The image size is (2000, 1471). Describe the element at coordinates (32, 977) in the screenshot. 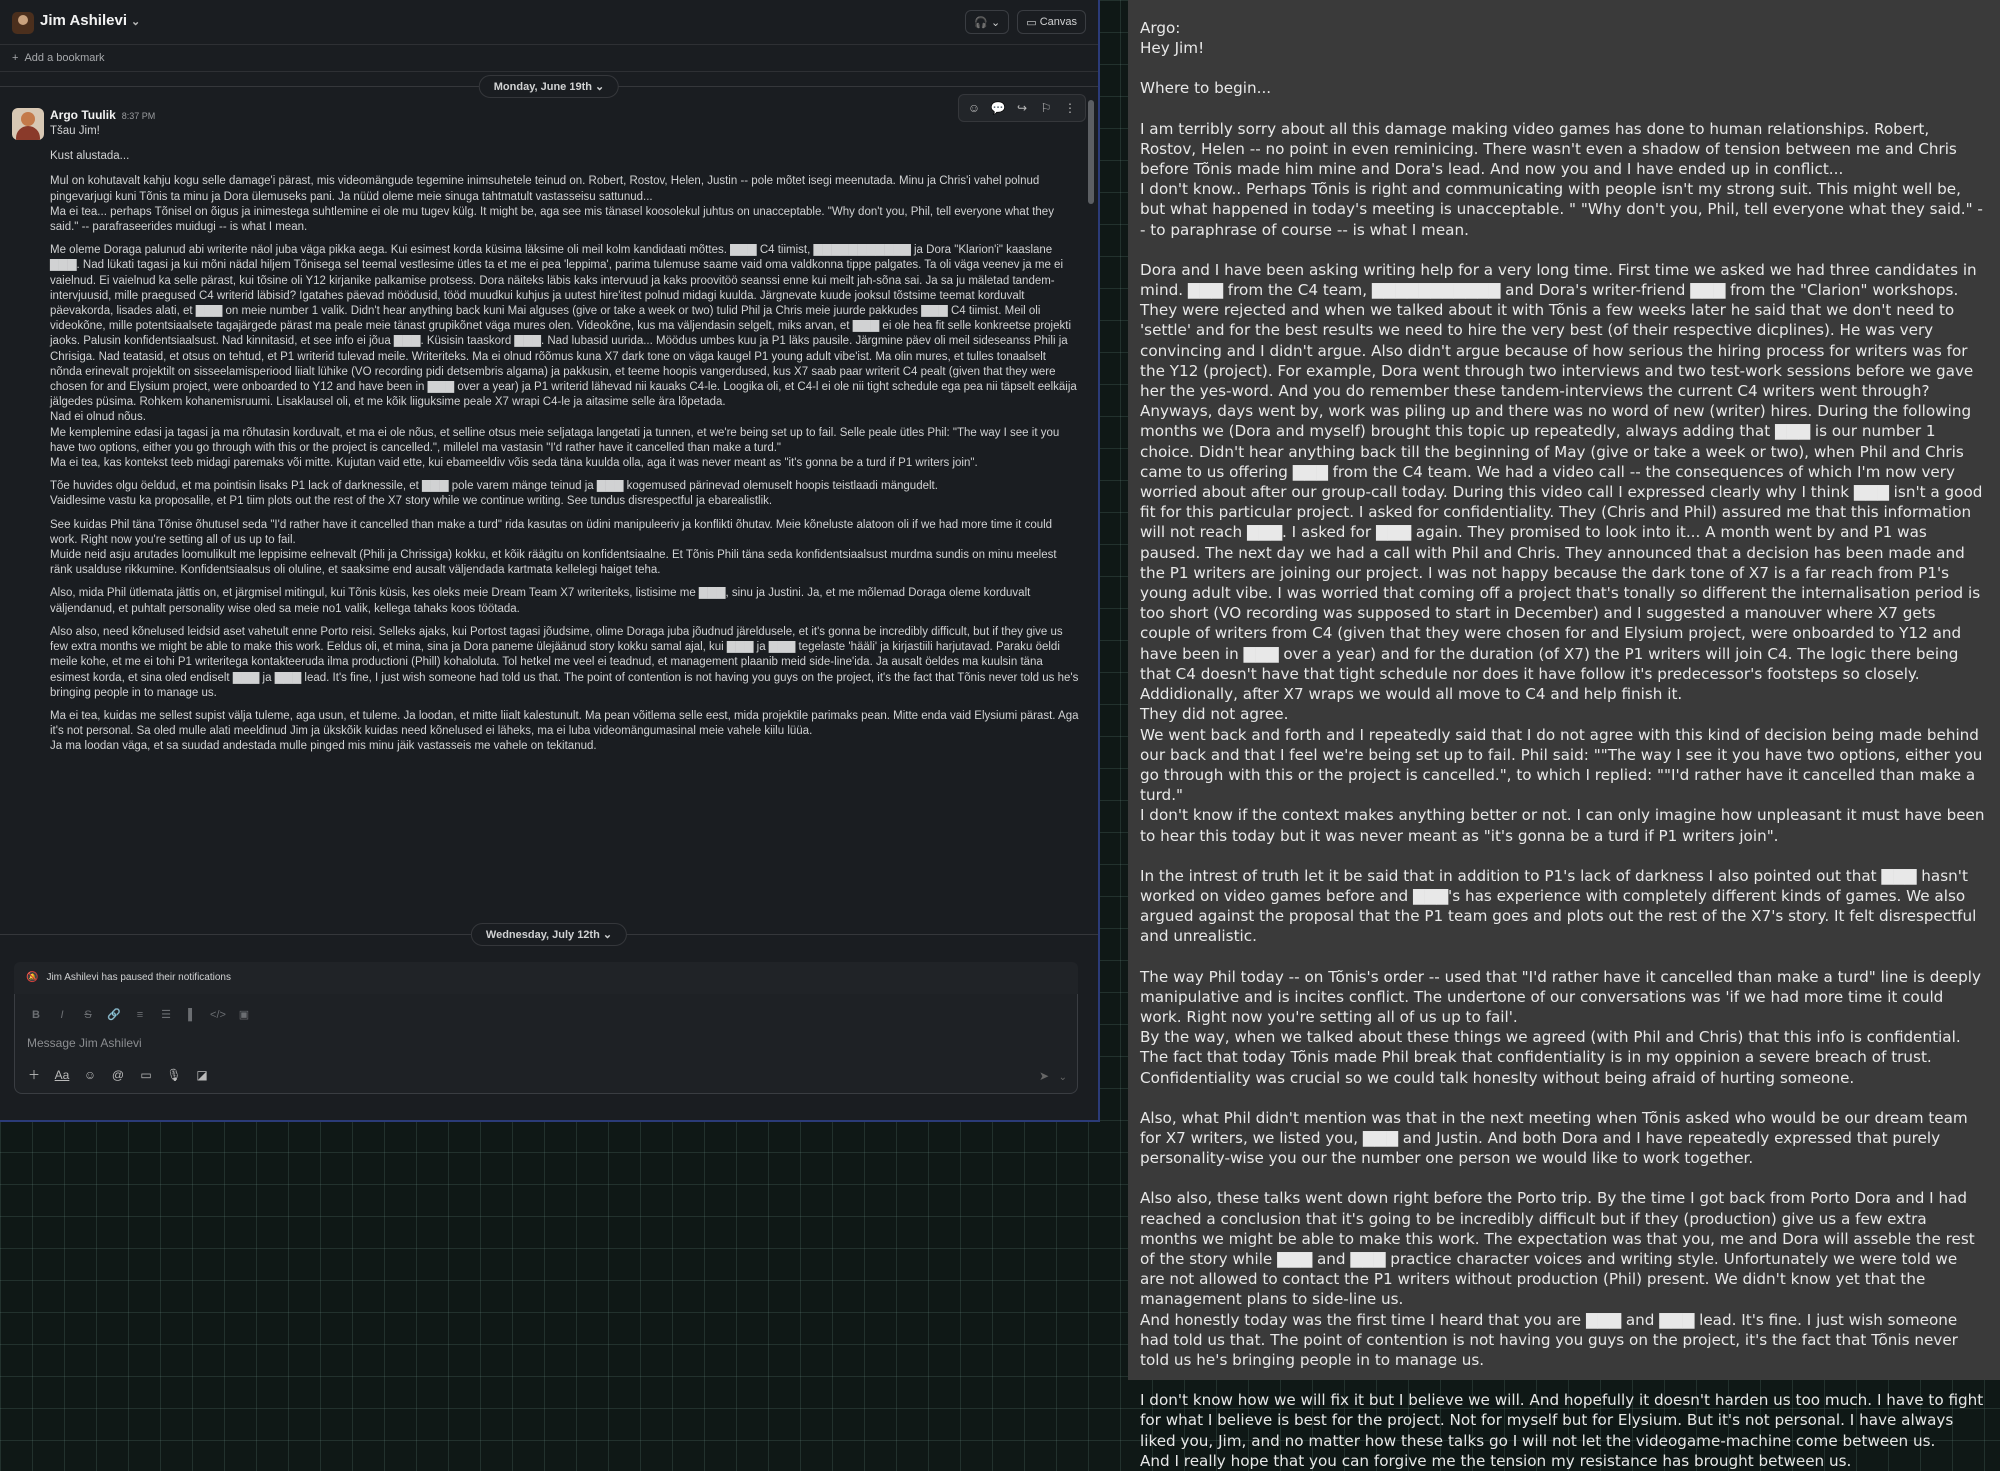

I see `bell-off-icon: 🔕` at that location.